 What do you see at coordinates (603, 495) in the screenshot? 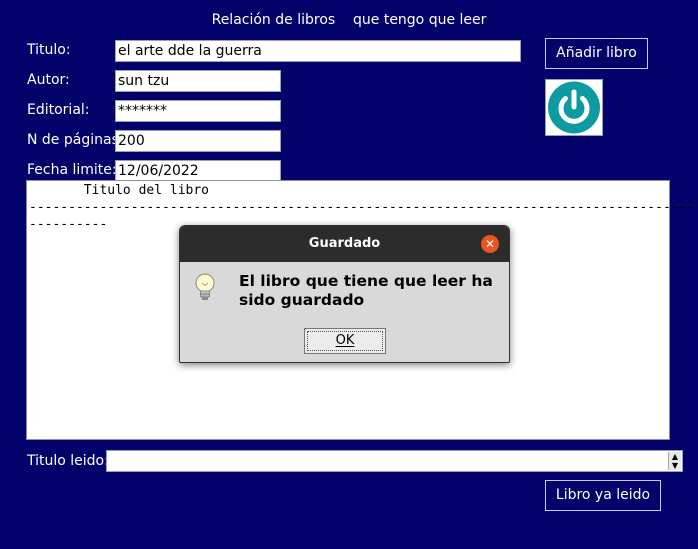
I see `book-read-button: Libro ya leido` at bounding box center [603, 495].